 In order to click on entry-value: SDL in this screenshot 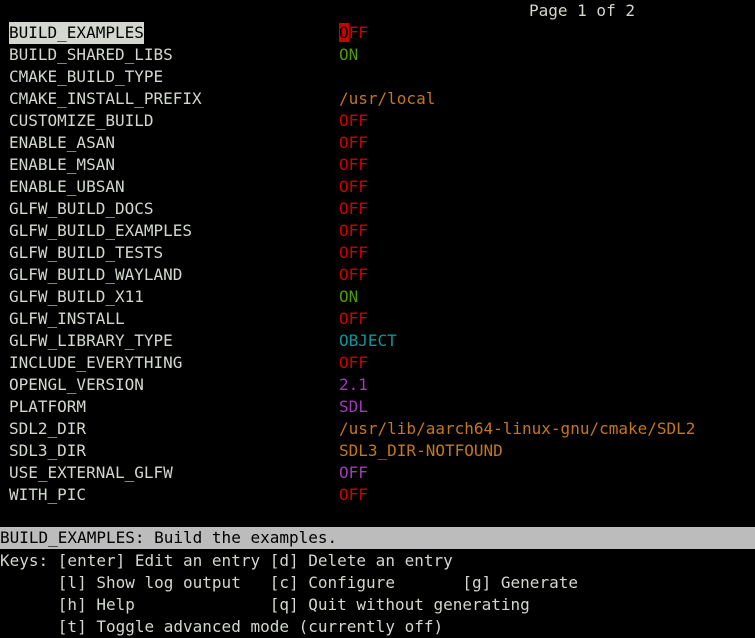, I will do `click(353, 407)`.